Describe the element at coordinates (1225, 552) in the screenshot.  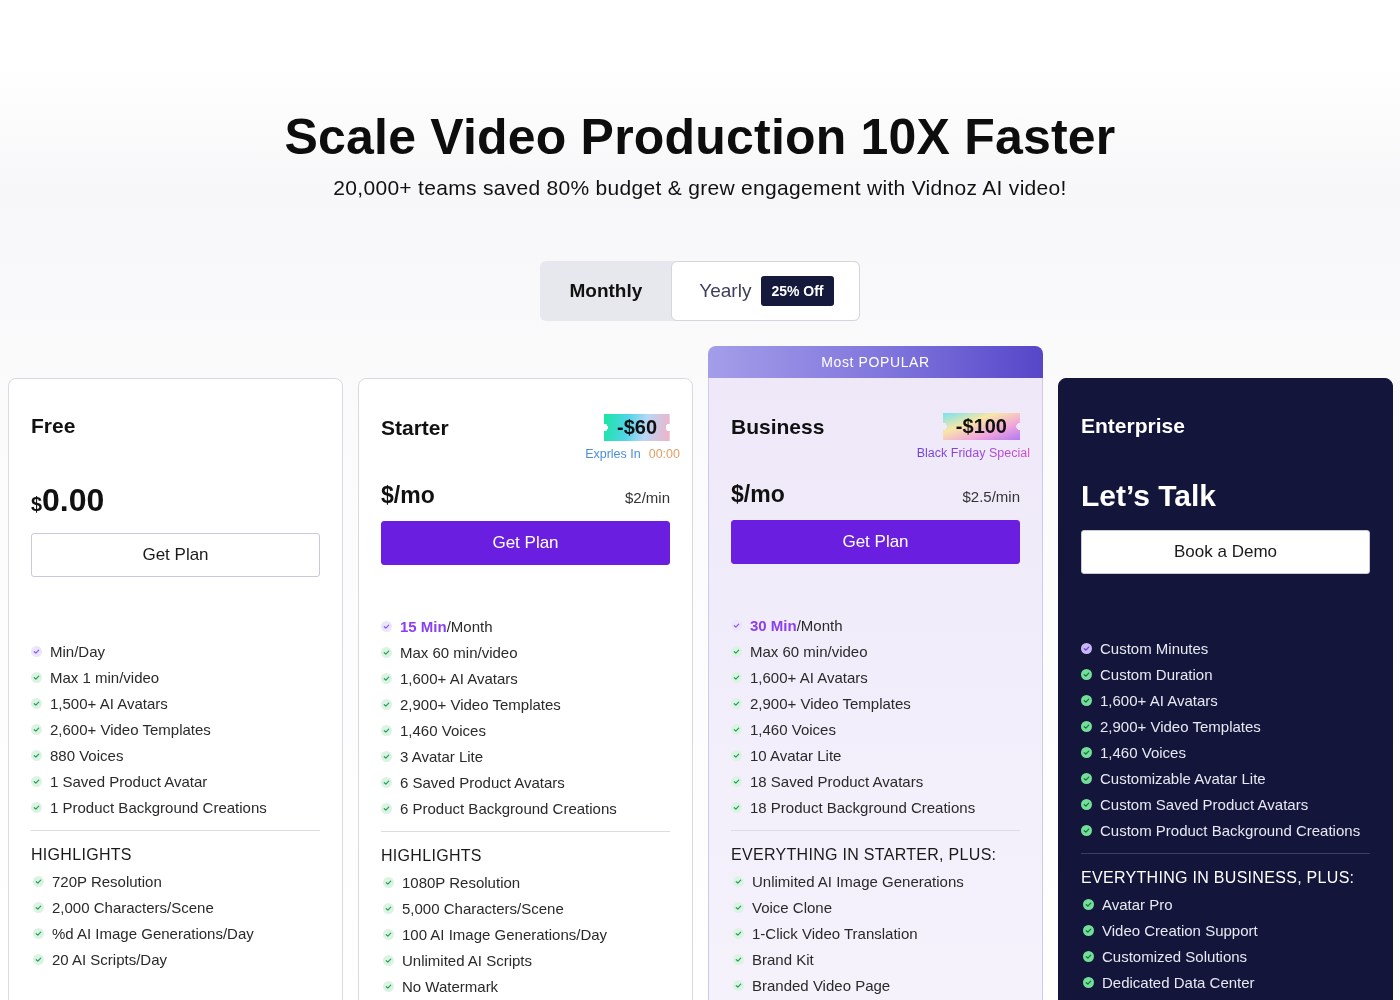
I see `plan-cta-button: Book a Demo` at that location.